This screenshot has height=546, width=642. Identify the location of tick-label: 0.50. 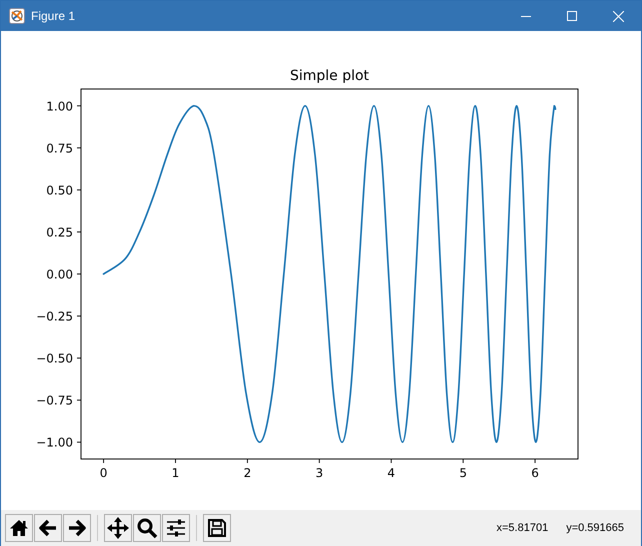
(59, 190).